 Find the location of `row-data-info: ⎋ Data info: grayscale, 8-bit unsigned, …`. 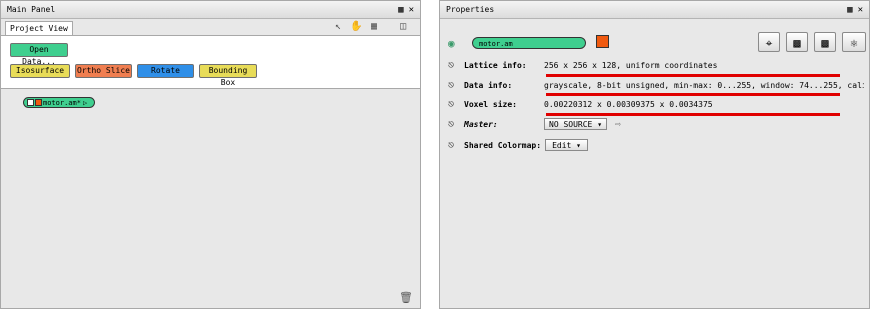

row-data-info: ⎋ Data info: grayscale, 8-bit unsigned, … is located at coordinates (656, 85).